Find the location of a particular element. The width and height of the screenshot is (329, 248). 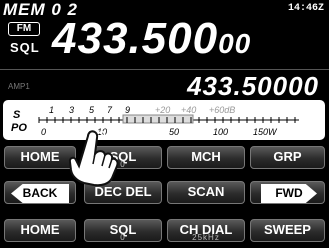

grp-button: GRP is located at coordinates (287, 157).